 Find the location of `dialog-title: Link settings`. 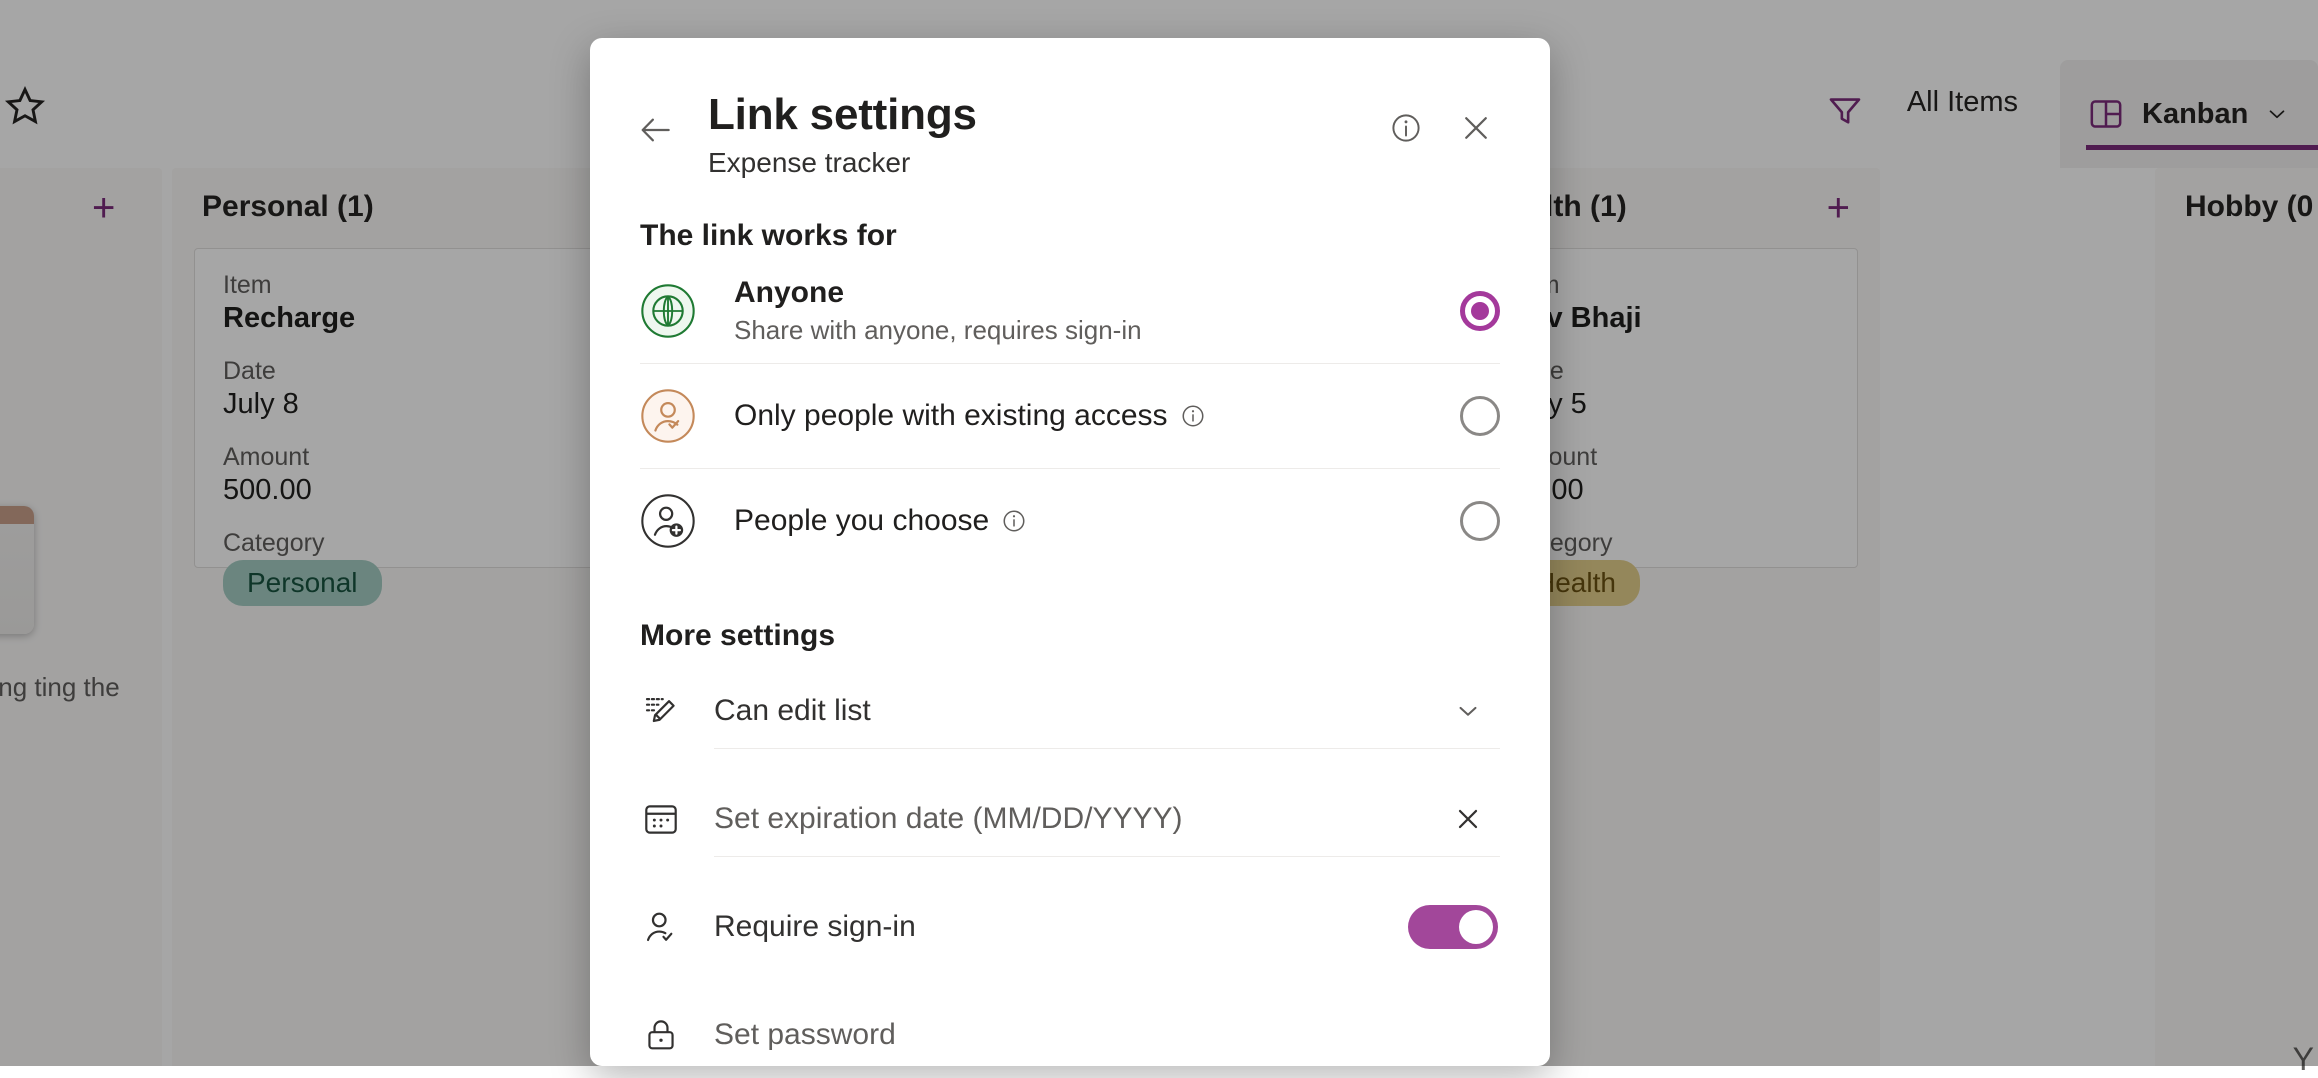

dialog-title: Link settings is located at coordinates (842, 114).